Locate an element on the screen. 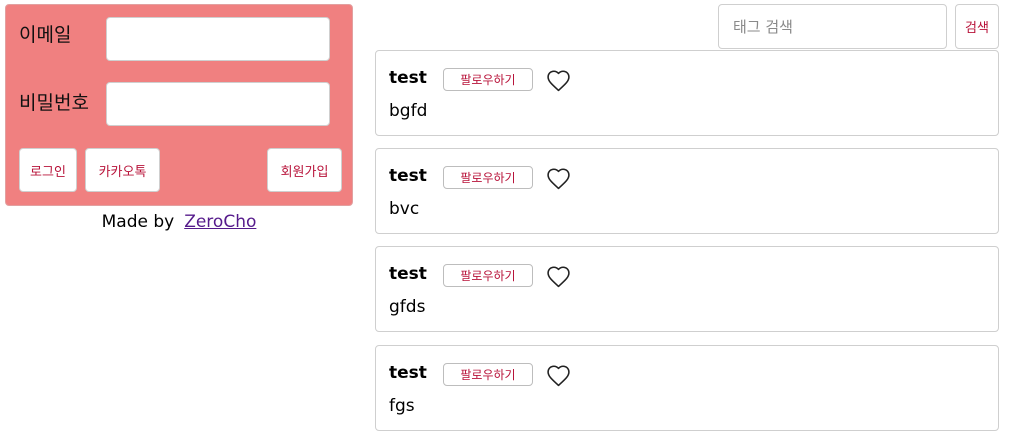 The width and height of the screenshot is (1010, 431). made-by-text: Made by is located at coordinates (138, 222).